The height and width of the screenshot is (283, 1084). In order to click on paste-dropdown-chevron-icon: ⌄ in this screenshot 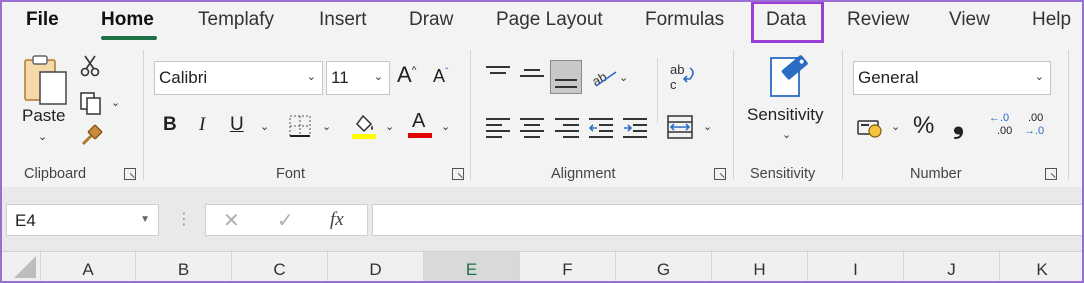, I will do `click(42, 136)`.